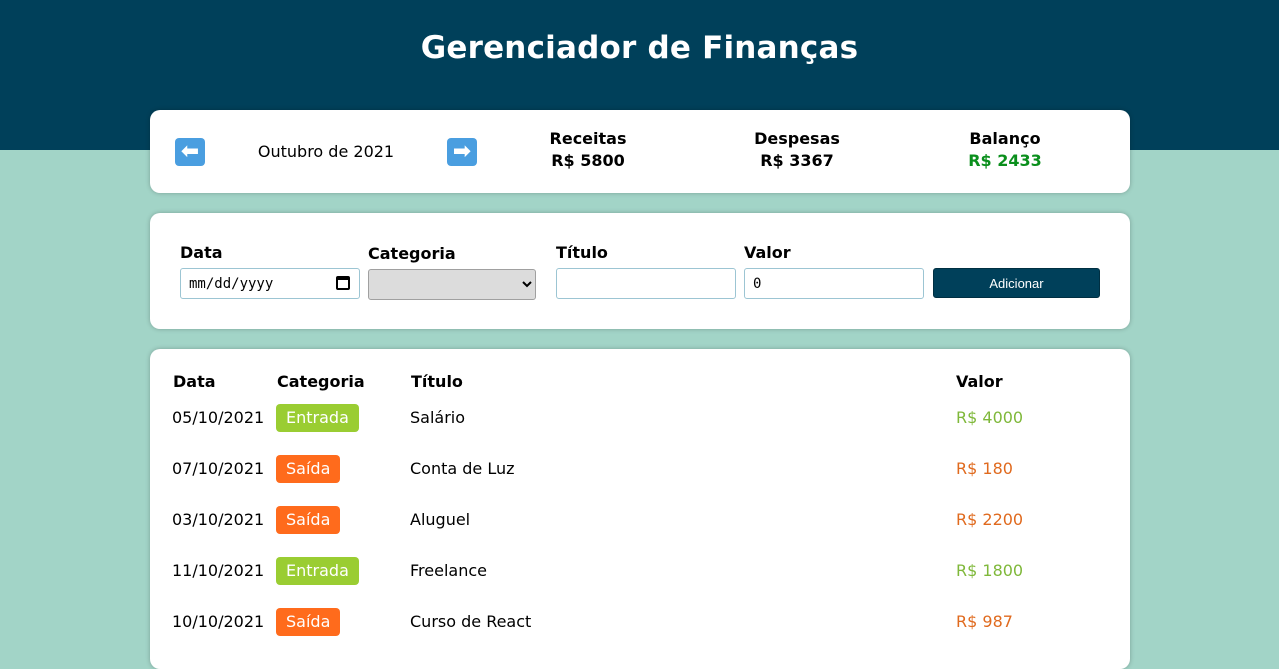  I want to click on next-month-button: ➡, so click(462, 152).